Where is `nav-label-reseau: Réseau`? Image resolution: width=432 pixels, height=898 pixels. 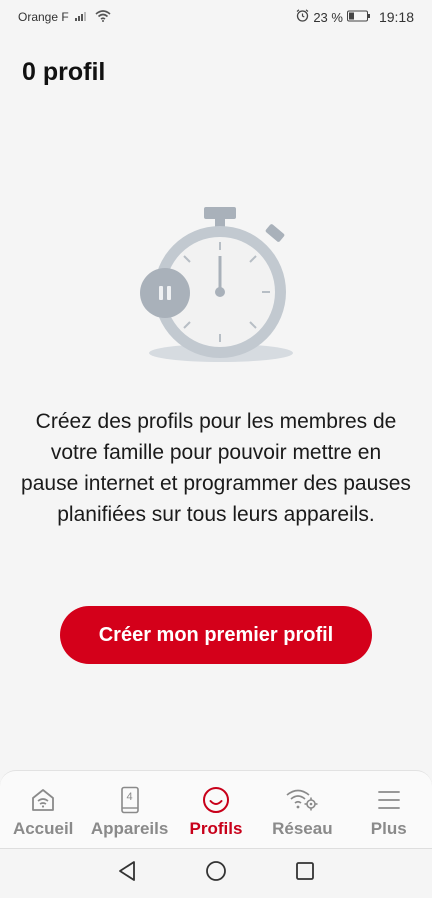 nav-label-reseau: Réseau is located at coordinates (302, 828).